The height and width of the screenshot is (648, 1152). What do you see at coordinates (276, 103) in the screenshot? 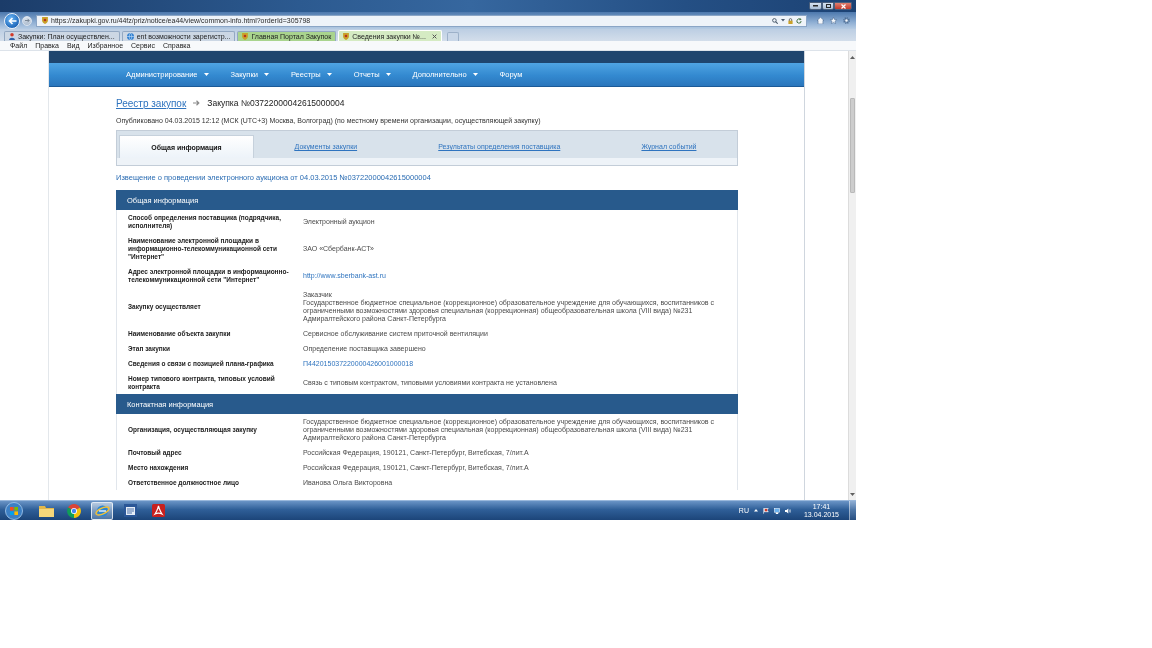
I see `page-title: Закупка №03722000042615000004` at bounding box center [276, 103].